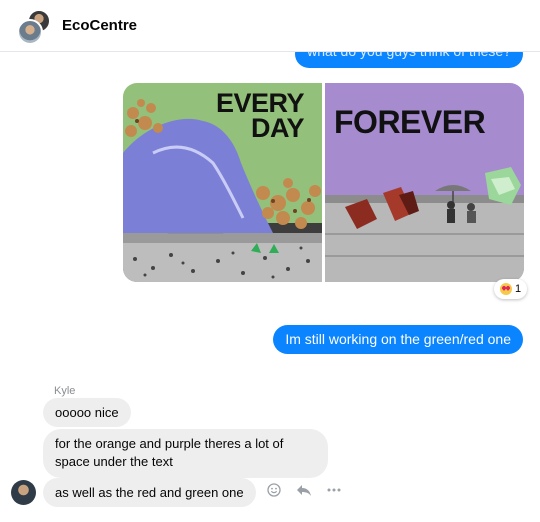 This screenshot has width=540, height=522. What do you see at coordinates (424, 182) in the screenshot?
I see `poster-forever: FOREVER` at bounding box center [424, 182].